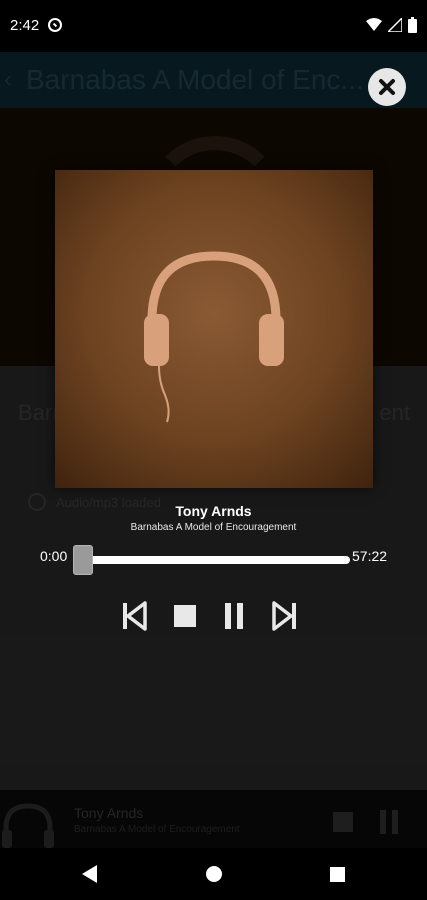 The height and width of the screenshot is (900, 427). What do you see at coordinates (395, 25) in the screenshot?
I see `signal-icon` at bounding box center [395, 25].